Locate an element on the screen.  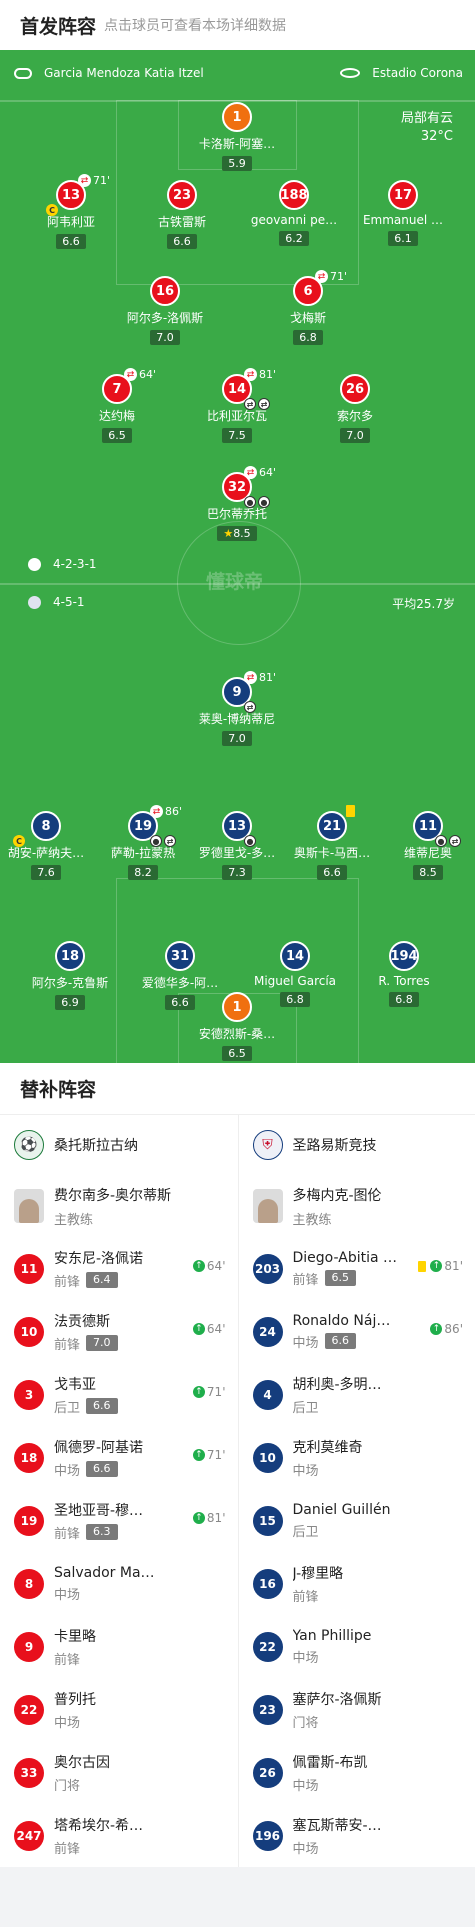
sub-number: 10 is located at coordinates (267, 1457).